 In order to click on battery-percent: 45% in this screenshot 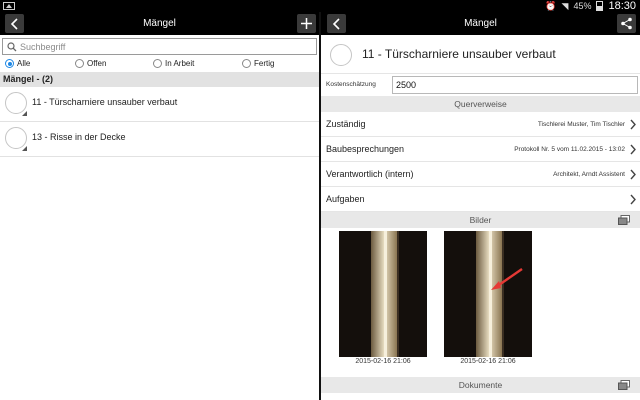, I will do `click(582, 6)`.